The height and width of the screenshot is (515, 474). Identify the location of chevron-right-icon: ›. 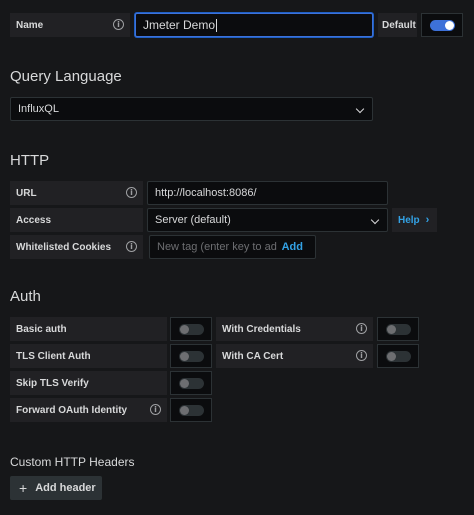
(427, 220).